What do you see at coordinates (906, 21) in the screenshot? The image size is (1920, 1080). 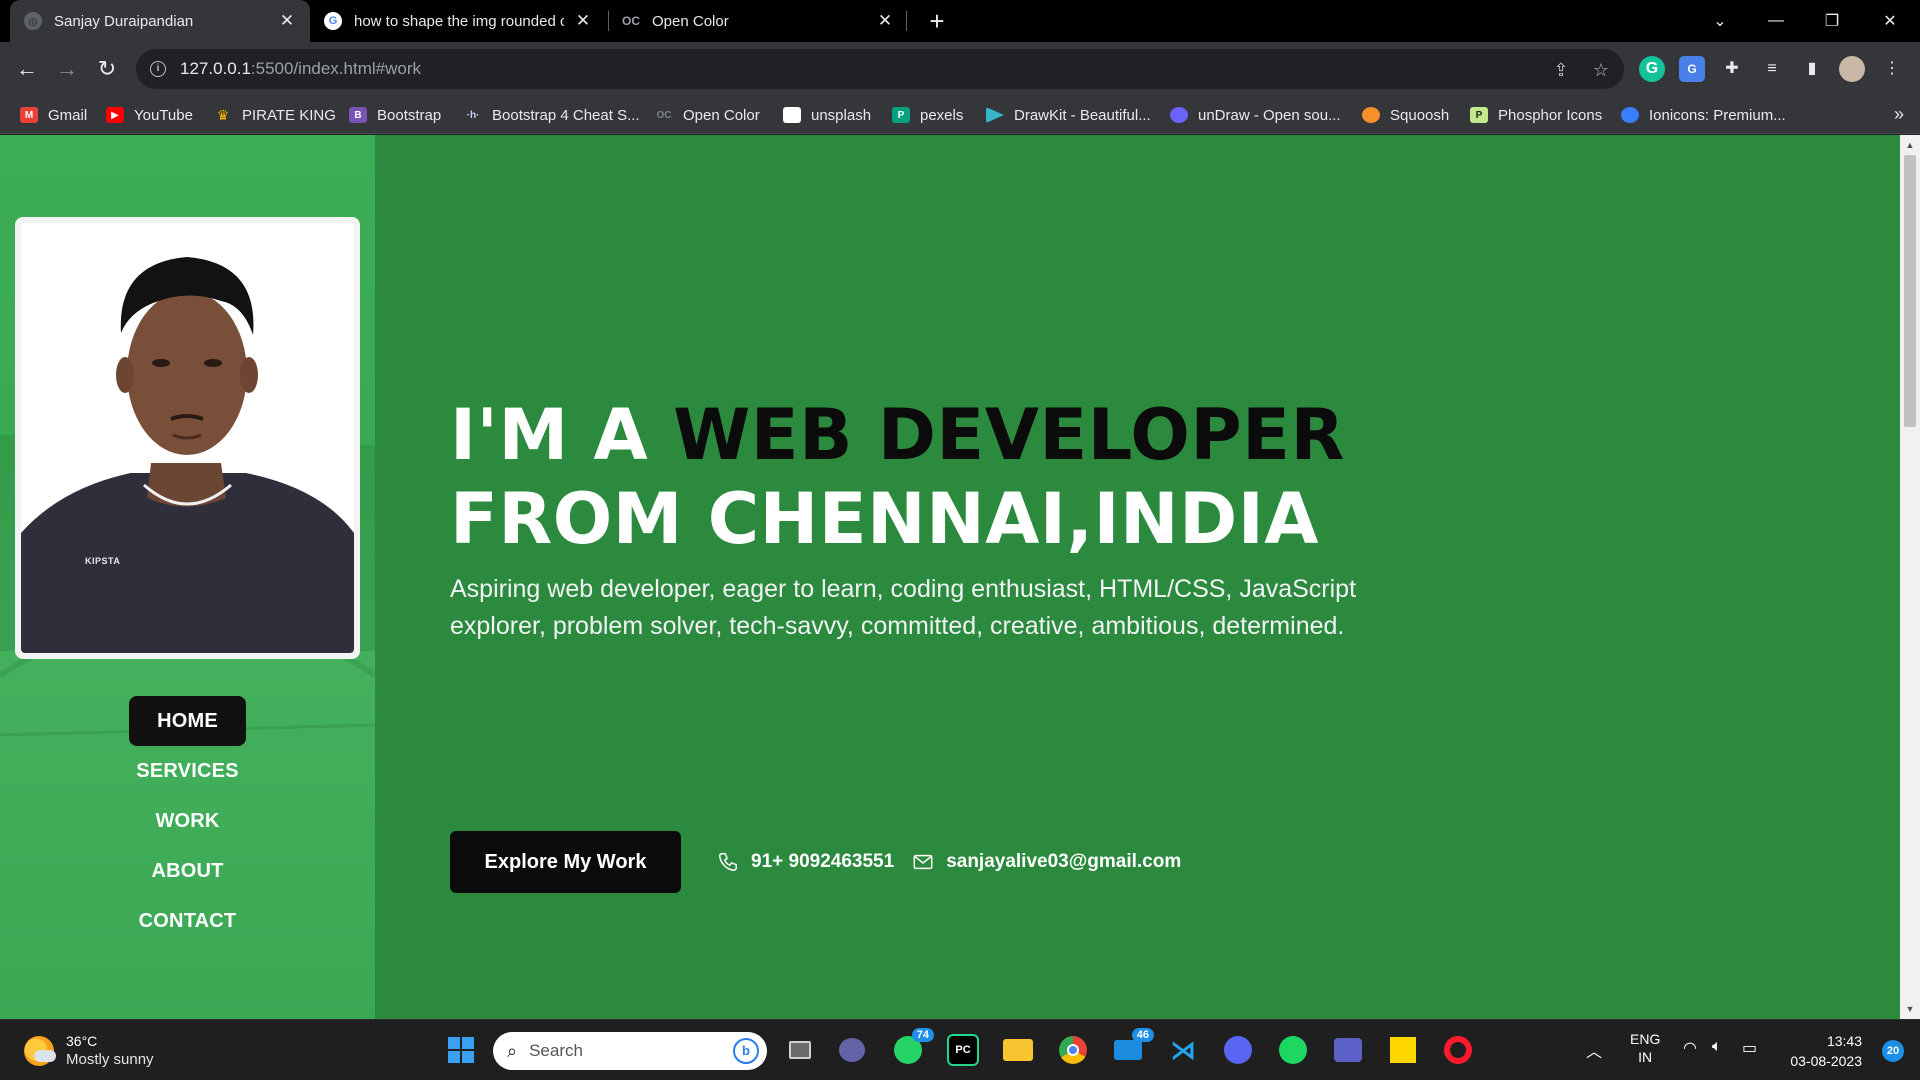 I see `tab-separator` at bounding box center [906, 21].